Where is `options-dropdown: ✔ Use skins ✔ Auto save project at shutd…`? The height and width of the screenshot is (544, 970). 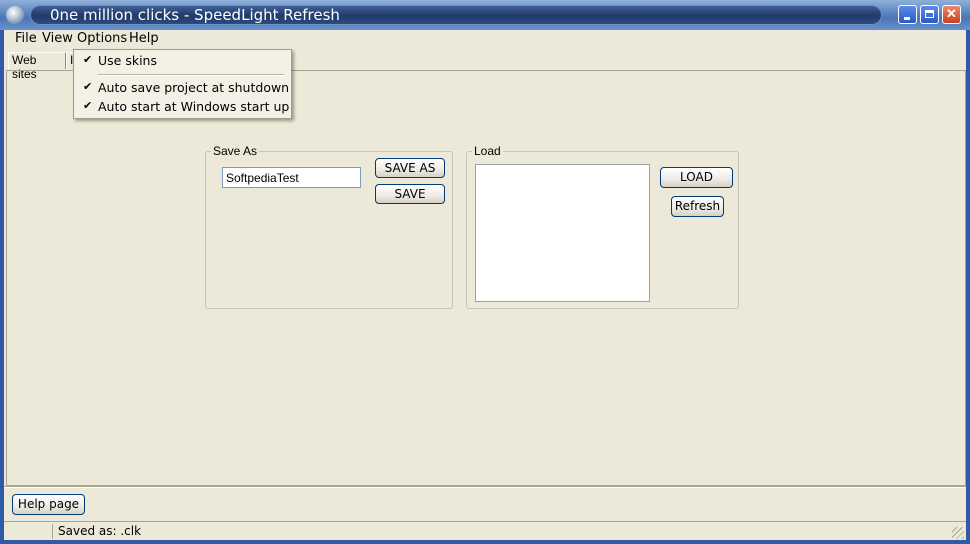
options-dropdown: ✔ Use skins ✔ Auto save project at shutd… is located at coordinates (182, 84).